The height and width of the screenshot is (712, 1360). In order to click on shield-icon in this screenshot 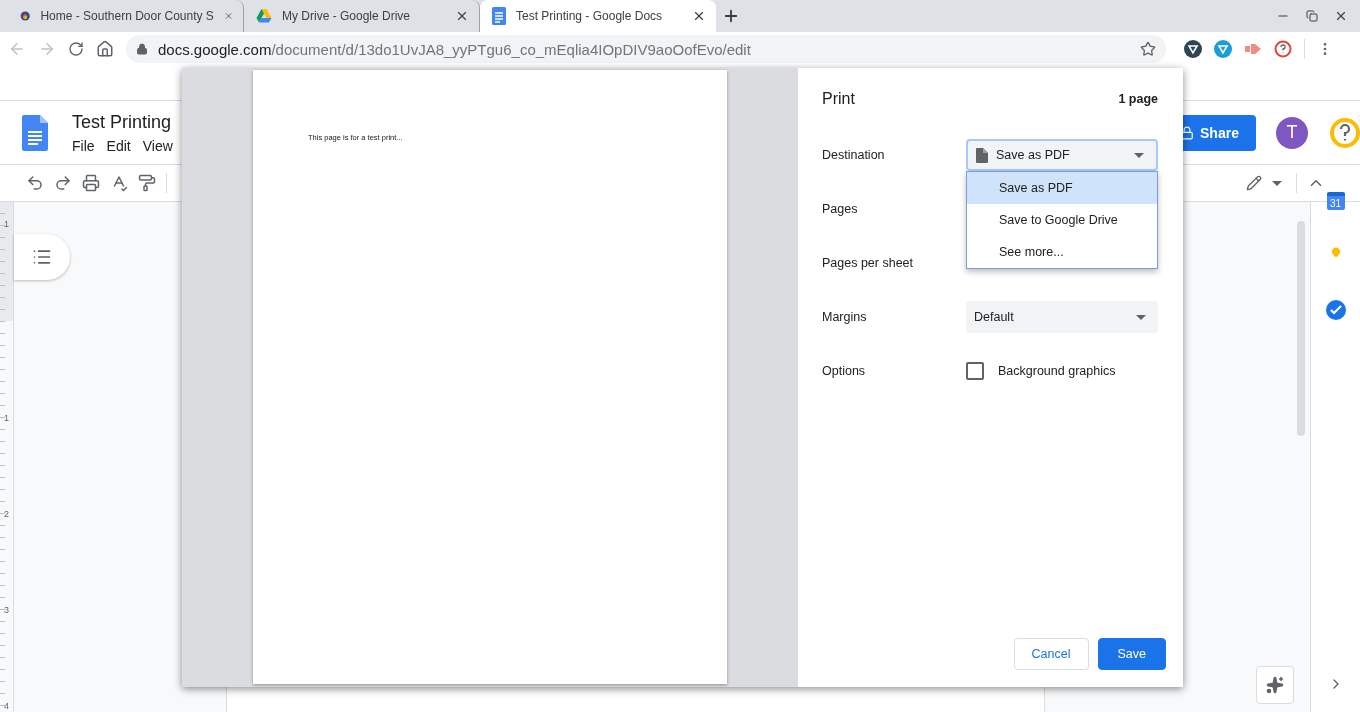, I will do `click(1193, 49)`.